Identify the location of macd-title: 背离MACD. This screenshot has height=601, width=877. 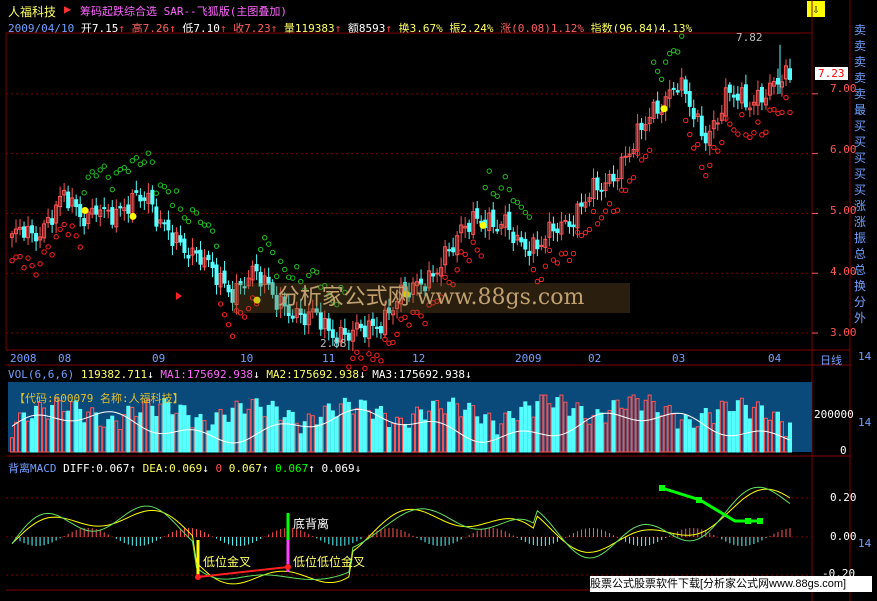
(32, 468).